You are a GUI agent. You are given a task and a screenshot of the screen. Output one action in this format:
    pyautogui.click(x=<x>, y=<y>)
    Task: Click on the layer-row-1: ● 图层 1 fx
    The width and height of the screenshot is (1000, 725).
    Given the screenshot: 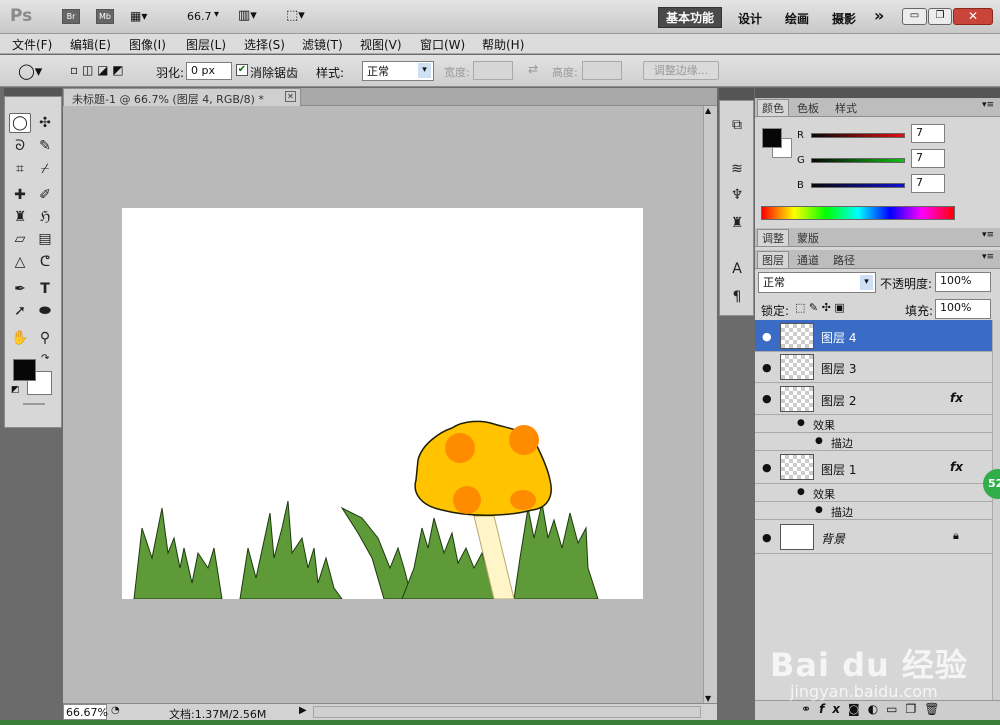 What is the action you would take?
    pyautogui.click(x=873, y=467)
    